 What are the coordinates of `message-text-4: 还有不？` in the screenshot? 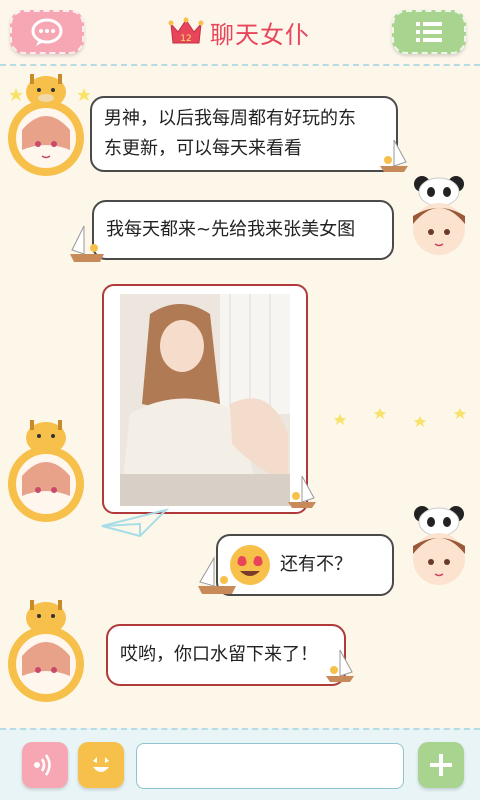 It's located at (316, 564).